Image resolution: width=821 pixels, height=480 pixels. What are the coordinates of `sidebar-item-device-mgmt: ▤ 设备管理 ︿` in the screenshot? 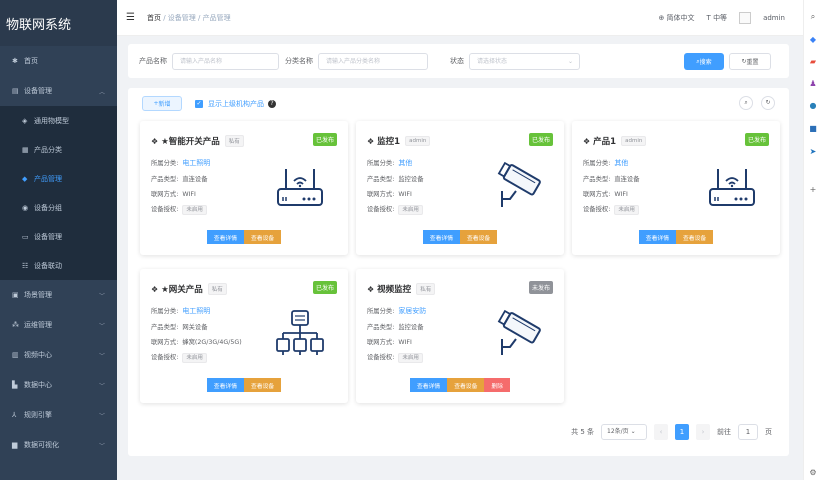 It's located at (58, 91).